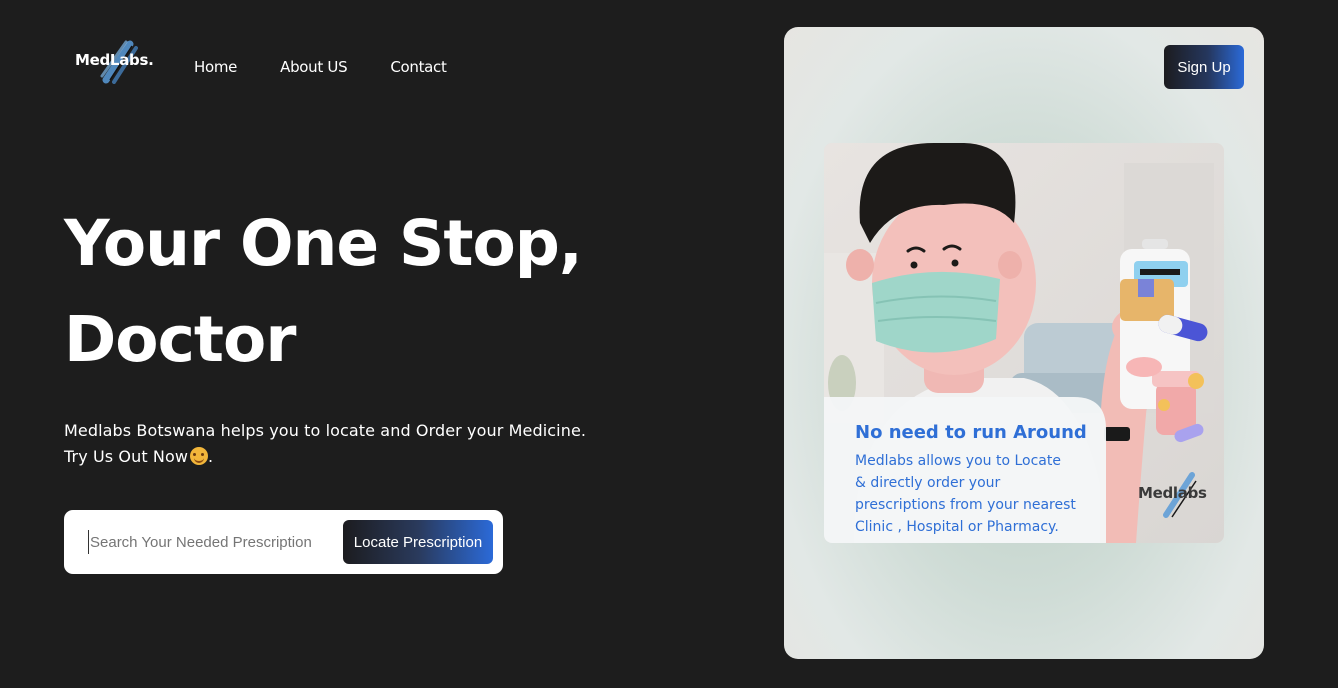 The width and height of the screenshot is (1338, 688). Describe the element at coordinates (965, 505) in the screenshot. I see `illustration-desc-line3: prescriptions from your nearest` at that location.